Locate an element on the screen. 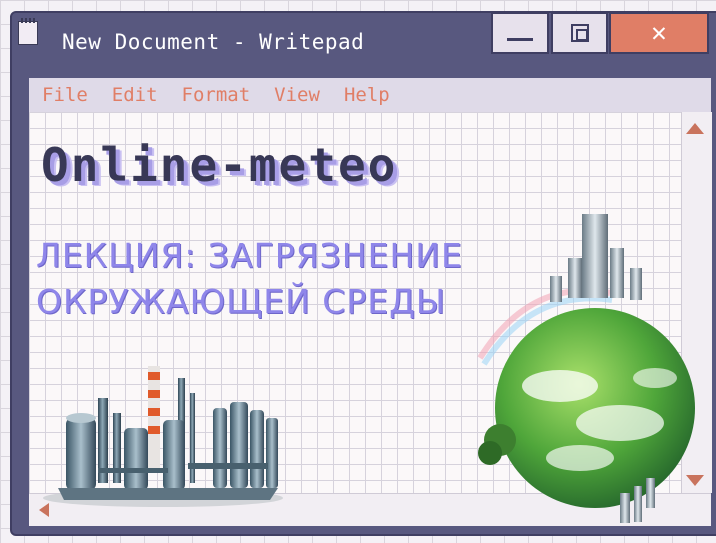 Image resolution: width=716 pixels, height=543 pixels. close-button: ✕ is located at coordinates (659, 33).